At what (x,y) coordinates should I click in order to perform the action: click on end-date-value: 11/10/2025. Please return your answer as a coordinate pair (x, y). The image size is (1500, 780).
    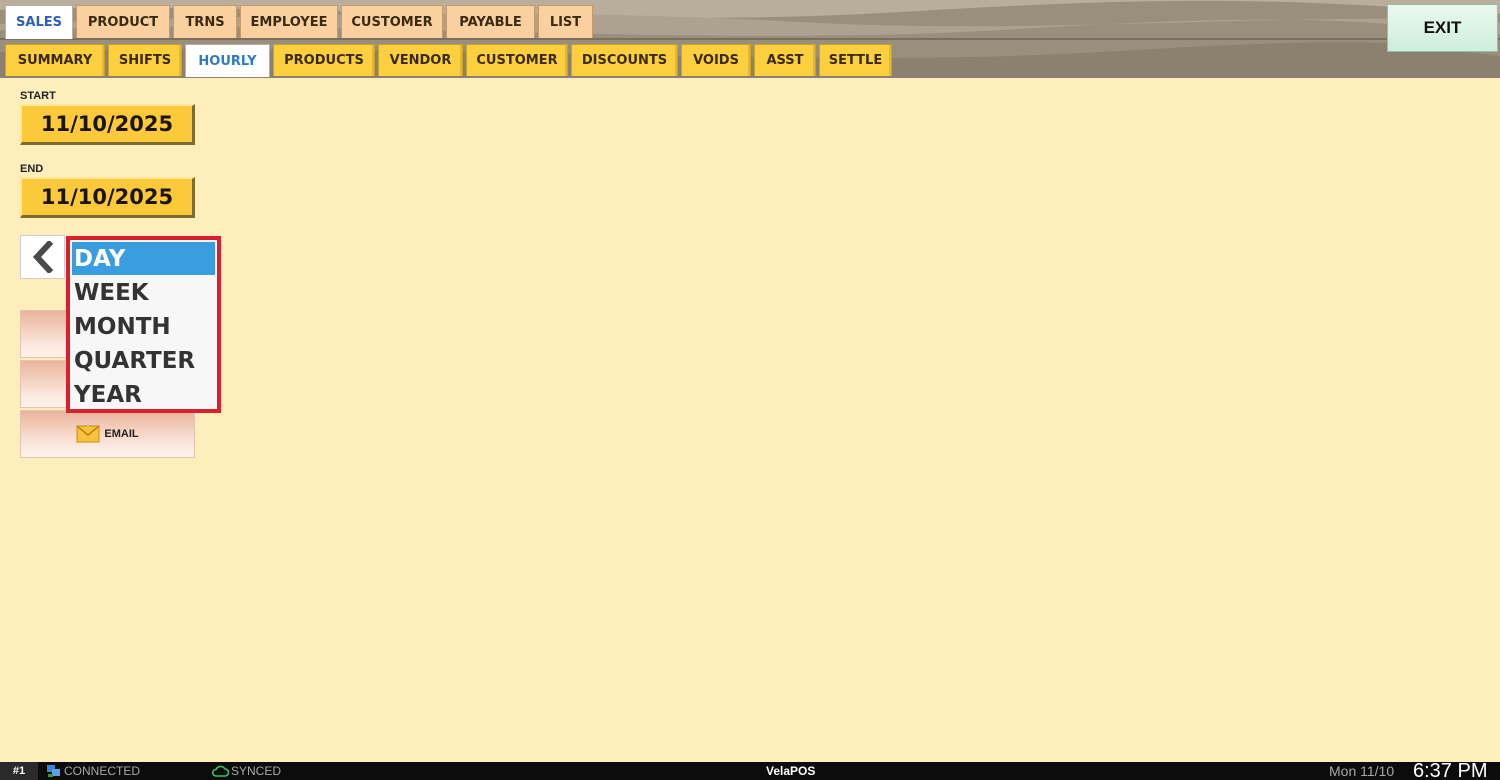
    Looking at the image, I should click on (107, 197).